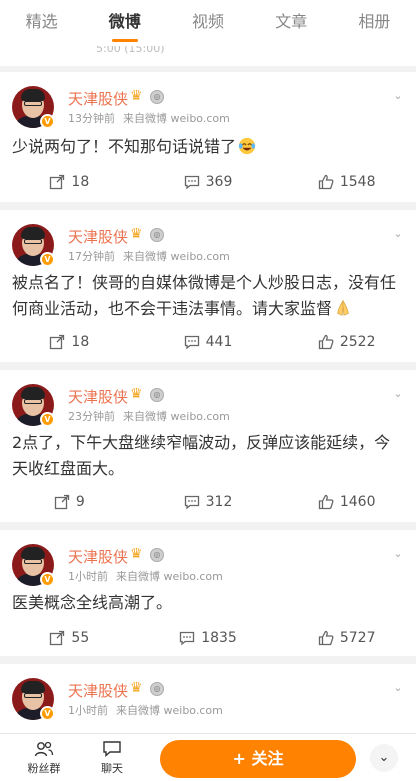 The width and height of the screenshot is (416, 781). I want to click on post-time: 17分钟前, so click(91, 256).